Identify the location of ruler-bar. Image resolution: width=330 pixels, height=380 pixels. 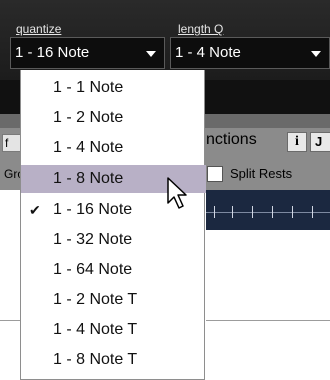
(268, 210).